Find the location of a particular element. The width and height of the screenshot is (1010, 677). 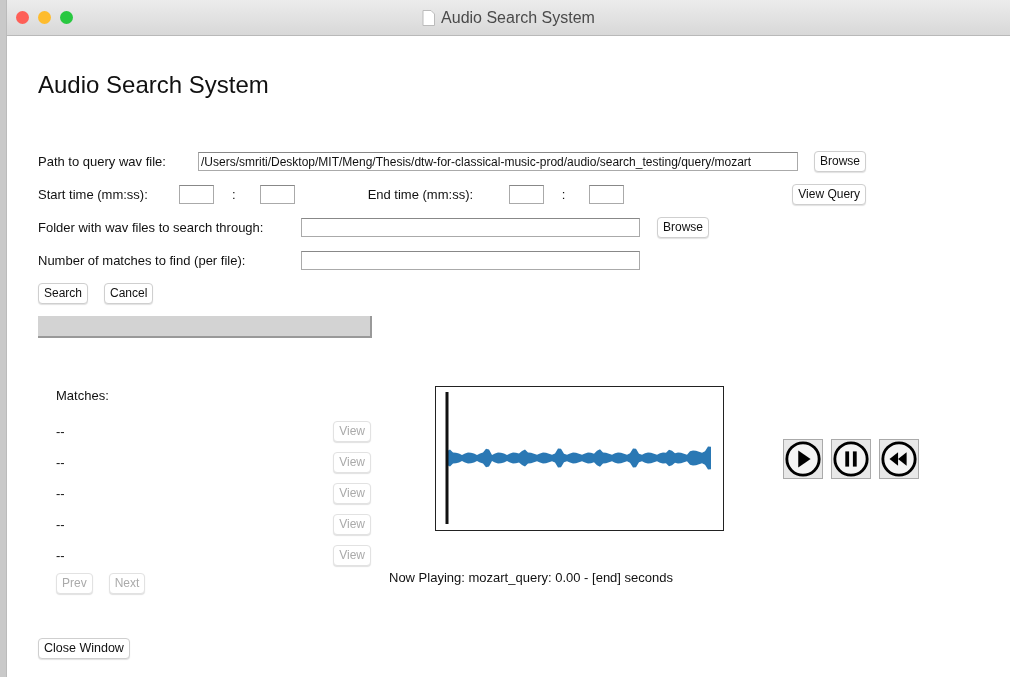

now-playing-text: Now Playing: mozart_query: 0.00 - [end] seconds is located at coordinates (531, 578).